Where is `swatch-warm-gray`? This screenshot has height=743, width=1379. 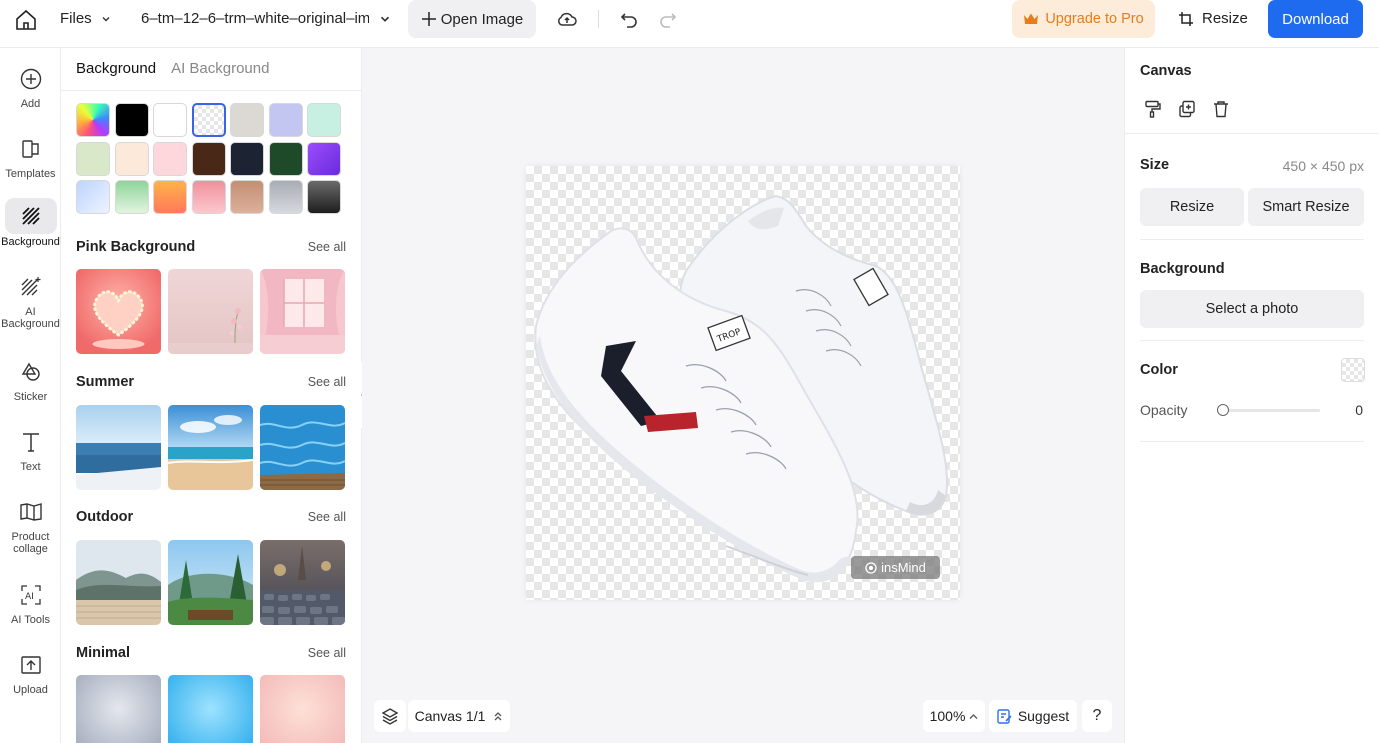 swatch-warm-gray is located at coordinates (247, 120).